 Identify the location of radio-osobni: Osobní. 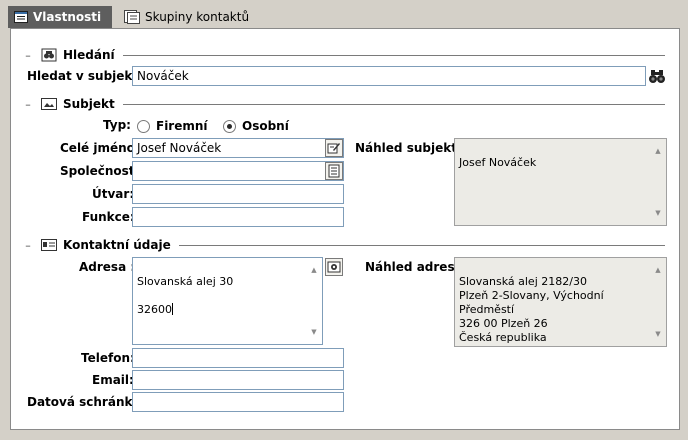
(256, 126).